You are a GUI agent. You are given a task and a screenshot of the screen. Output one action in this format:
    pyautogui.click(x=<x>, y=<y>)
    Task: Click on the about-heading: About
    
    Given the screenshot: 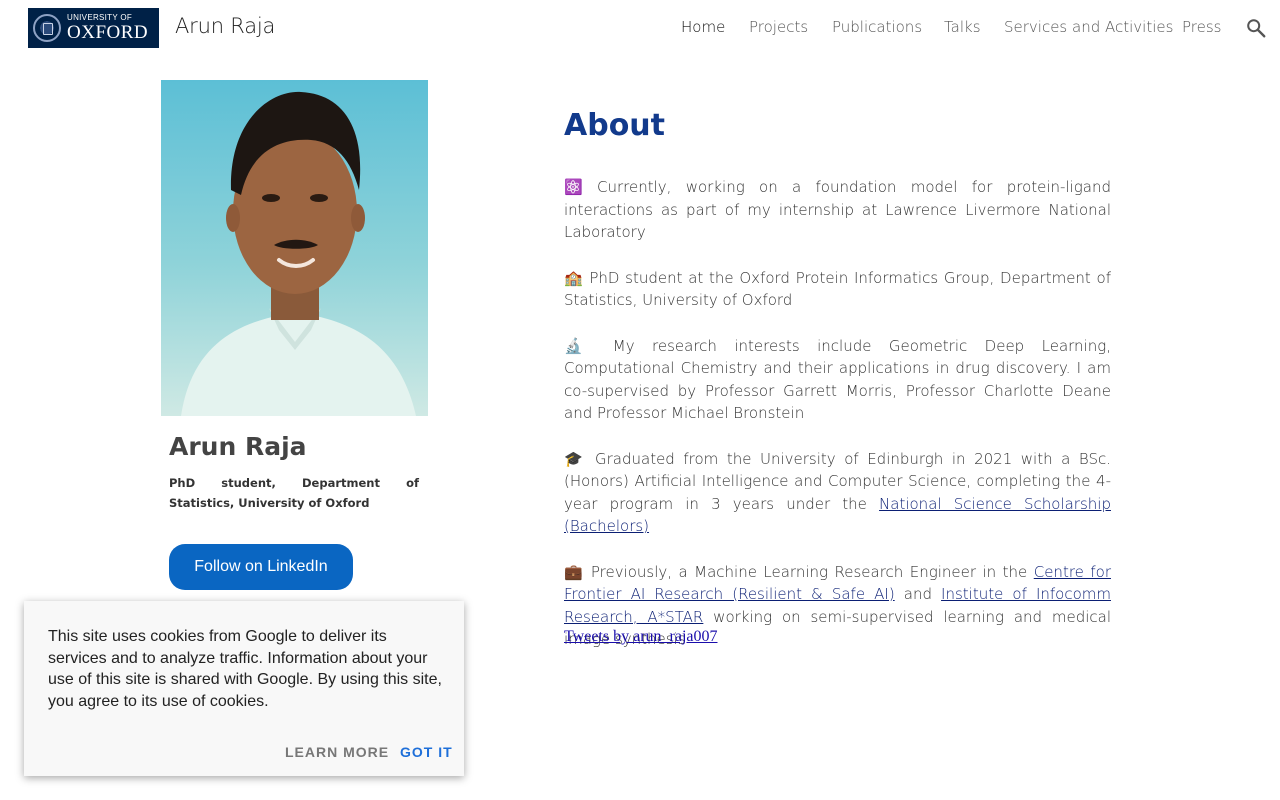 What is the action you would take?
    pyautogui.click(x=615, y=125)
    